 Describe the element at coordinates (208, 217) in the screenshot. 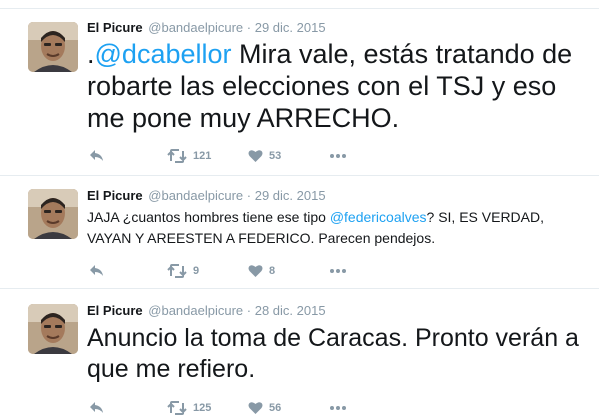

I see `tweet-text-prefix: JAJA ¿cuantos hombres tiene ese tipo` at that location.